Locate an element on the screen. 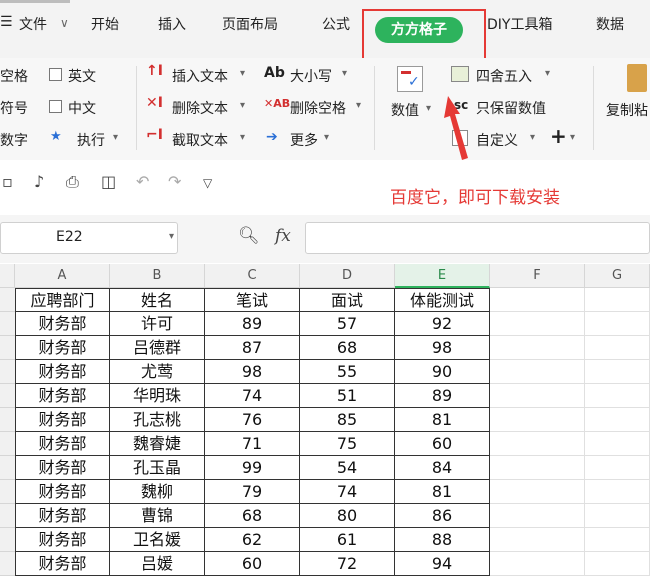 The width and height of the screenshot is (650, 576). table-cell: 89 is located at coordinates (442, 396).